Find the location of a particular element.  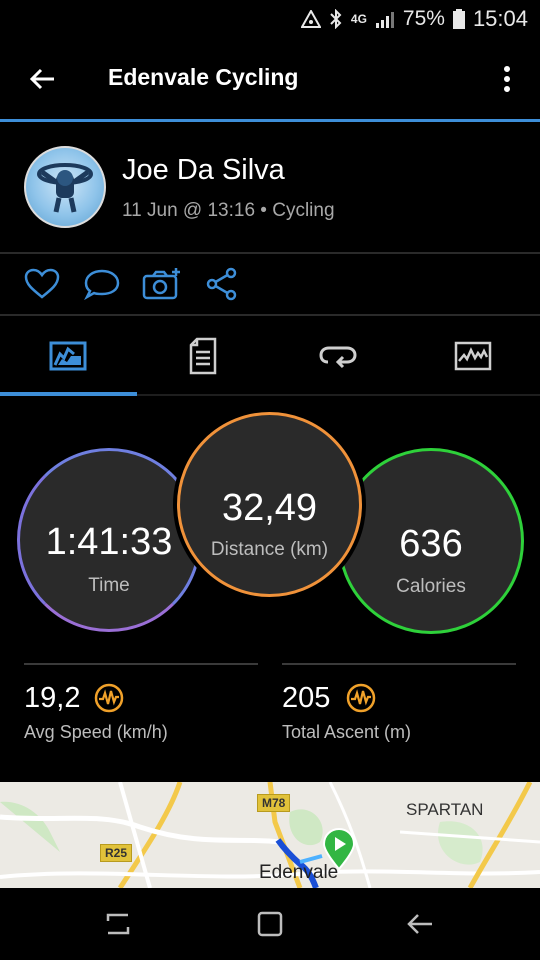

home-button is located at coordinates (270, 924).